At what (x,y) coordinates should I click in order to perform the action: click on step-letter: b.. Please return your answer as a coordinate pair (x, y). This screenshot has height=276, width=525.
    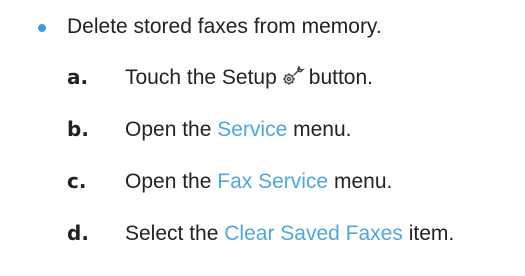
    Looking at the image, I should click on (78, 129).